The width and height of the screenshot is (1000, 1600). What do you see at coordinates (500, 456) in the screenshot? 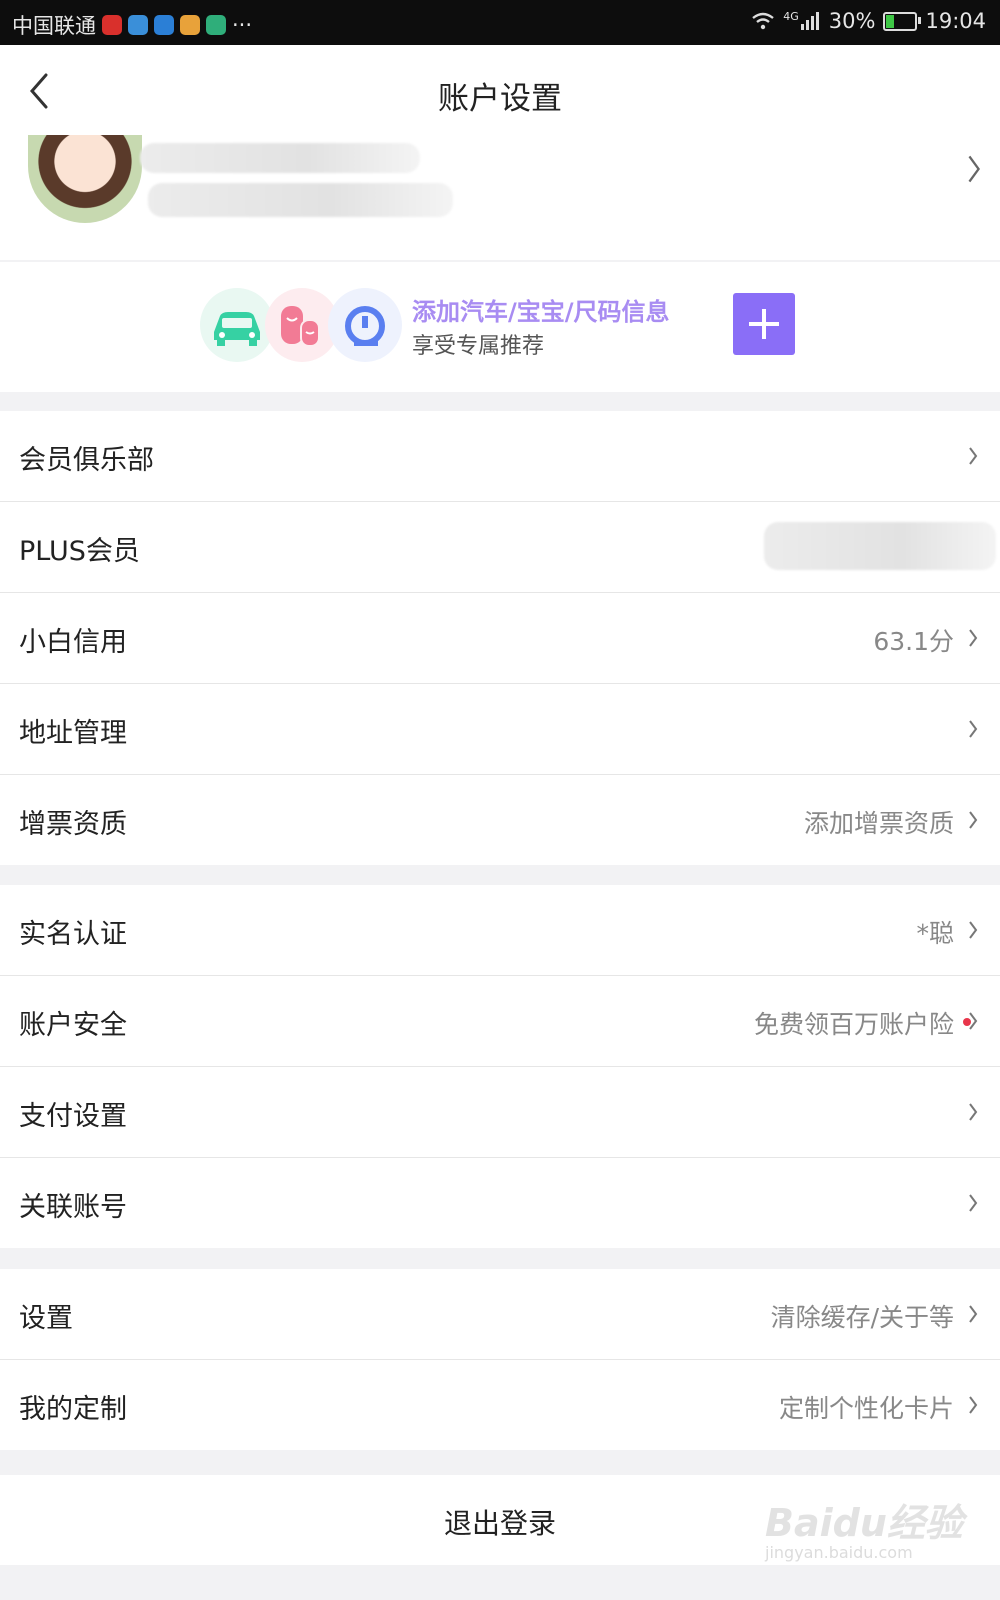
I see `row-member-club: 会员俱乐部` at bounding box center [500, 456].